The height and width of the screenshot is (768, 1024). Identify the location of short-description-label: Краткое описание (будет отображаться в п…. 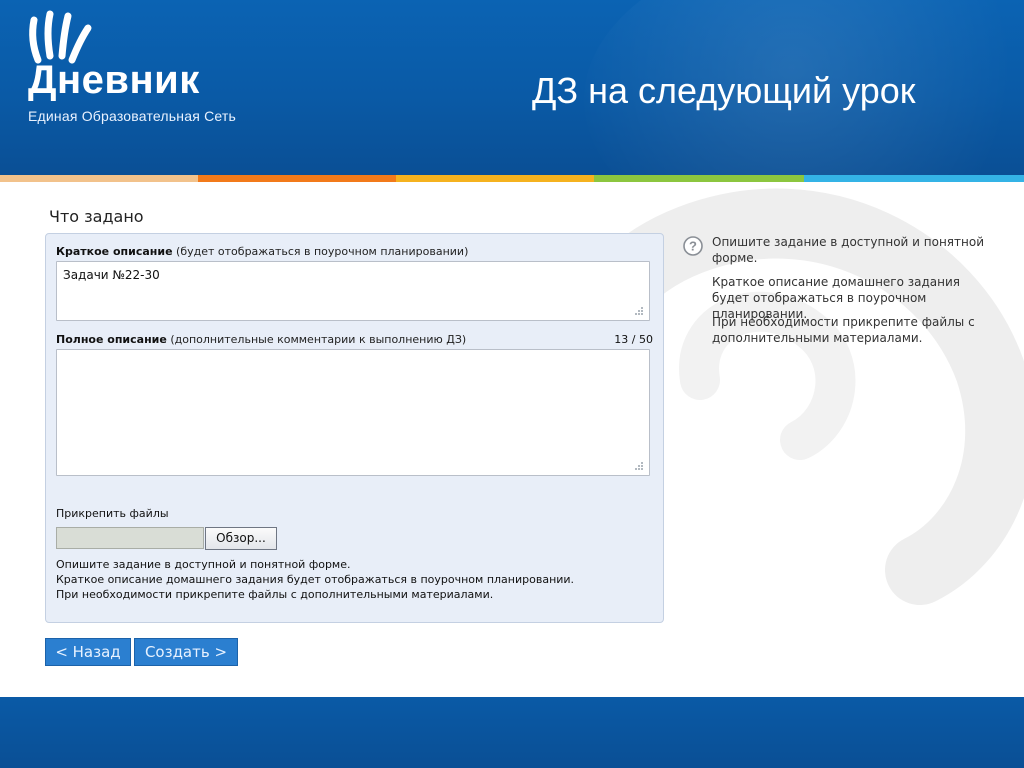
(262, 251).